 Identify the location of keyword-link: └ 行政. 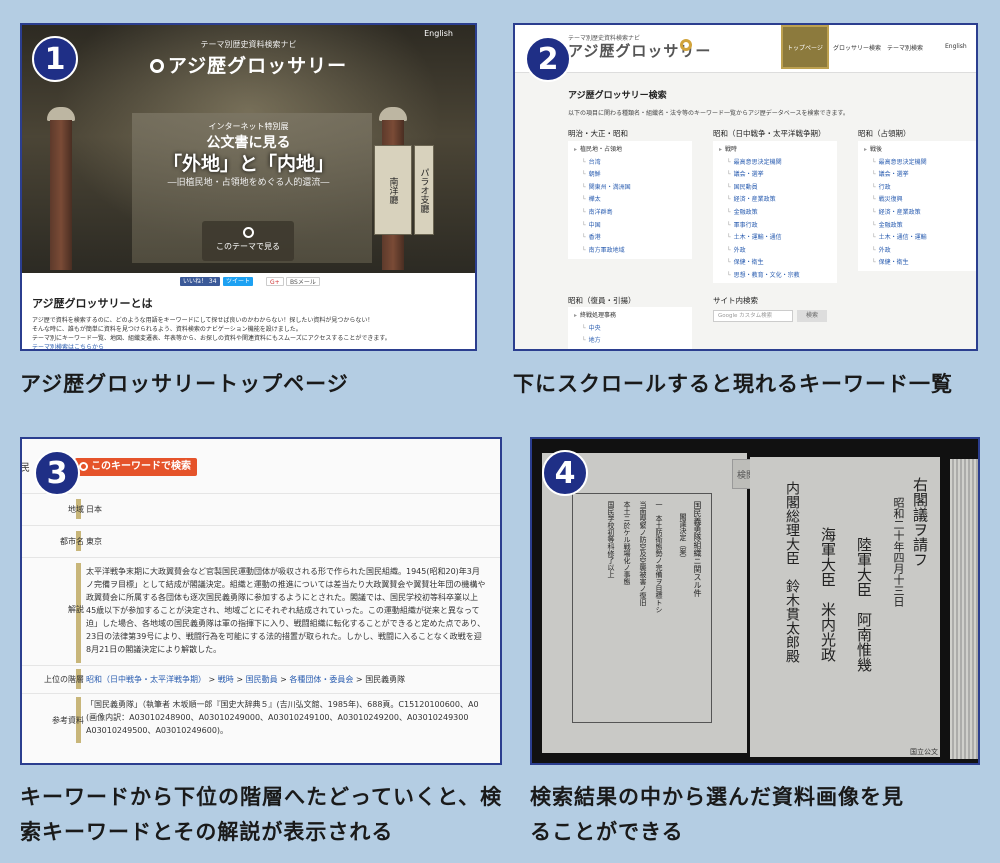
(920, 188).